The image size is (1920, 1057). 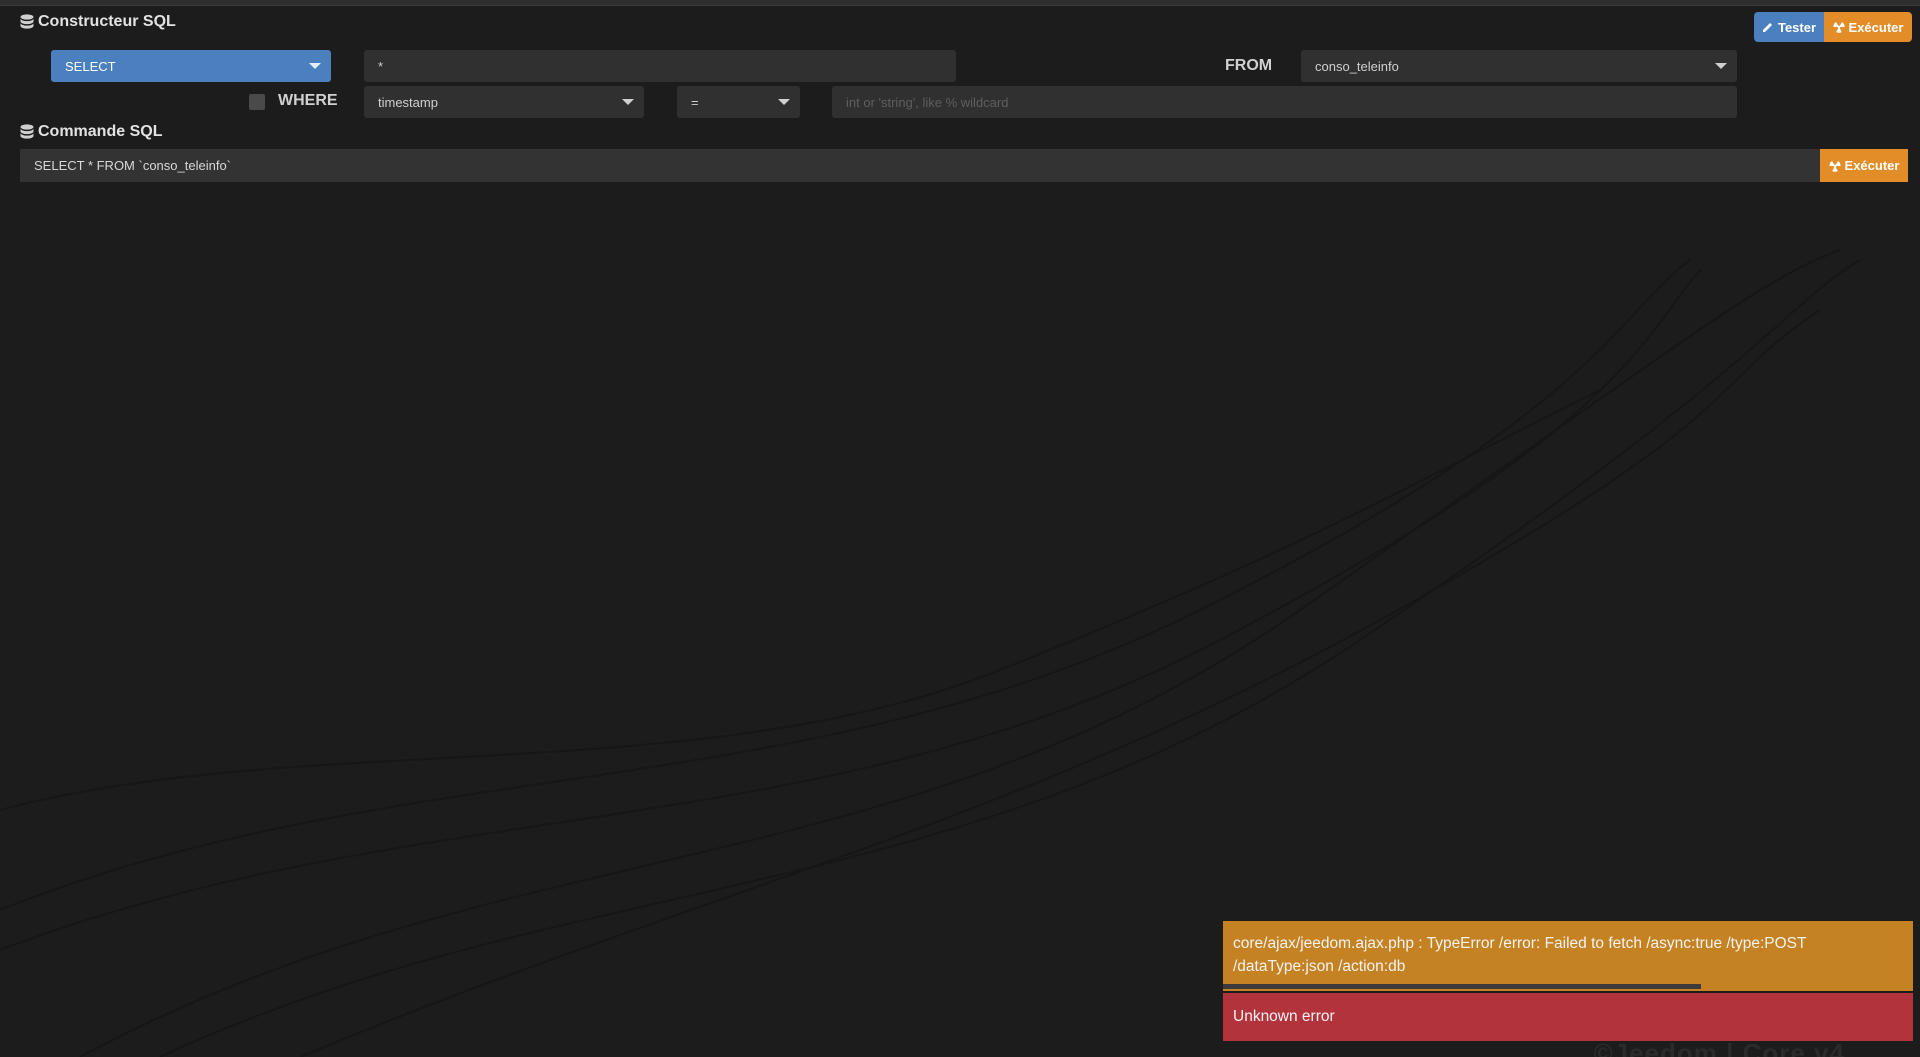 What do you see at coordinates (738, 102) in the screenshot?
I see `where-operator-dropdown: =` at bounding box center [738, 102].